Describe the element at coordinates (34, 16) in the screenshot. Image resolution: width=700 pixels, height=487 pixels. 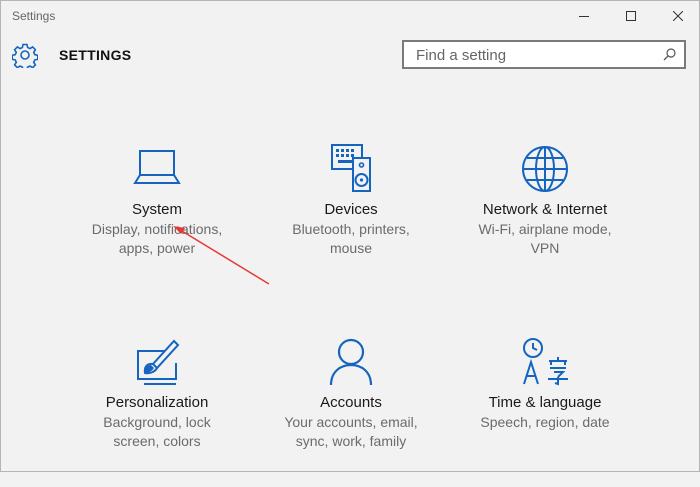
I see `window-title: Settings` at that location.